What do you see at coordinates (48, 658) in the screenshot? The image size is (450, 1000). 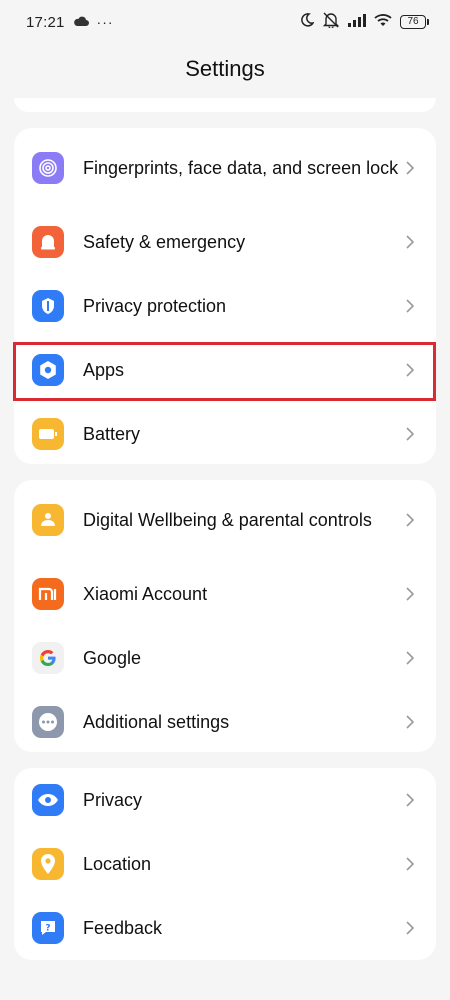 I see `google-logo-icon` at bounding box center [48, 658].